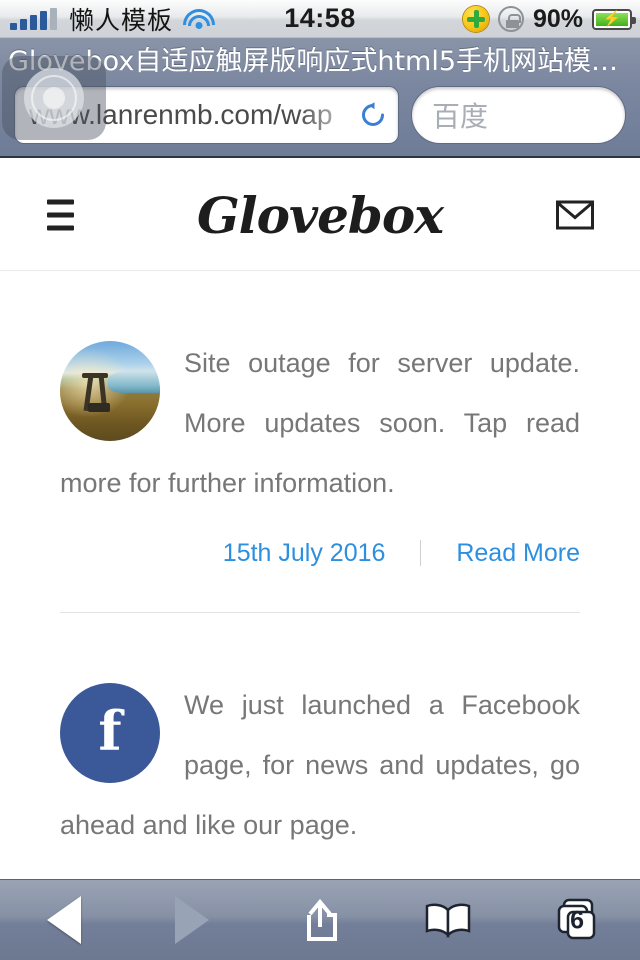 Image resolution: width=640 pixels, height=960 pixels. I want to click on facebook-glyph: f, so click(110, 730).